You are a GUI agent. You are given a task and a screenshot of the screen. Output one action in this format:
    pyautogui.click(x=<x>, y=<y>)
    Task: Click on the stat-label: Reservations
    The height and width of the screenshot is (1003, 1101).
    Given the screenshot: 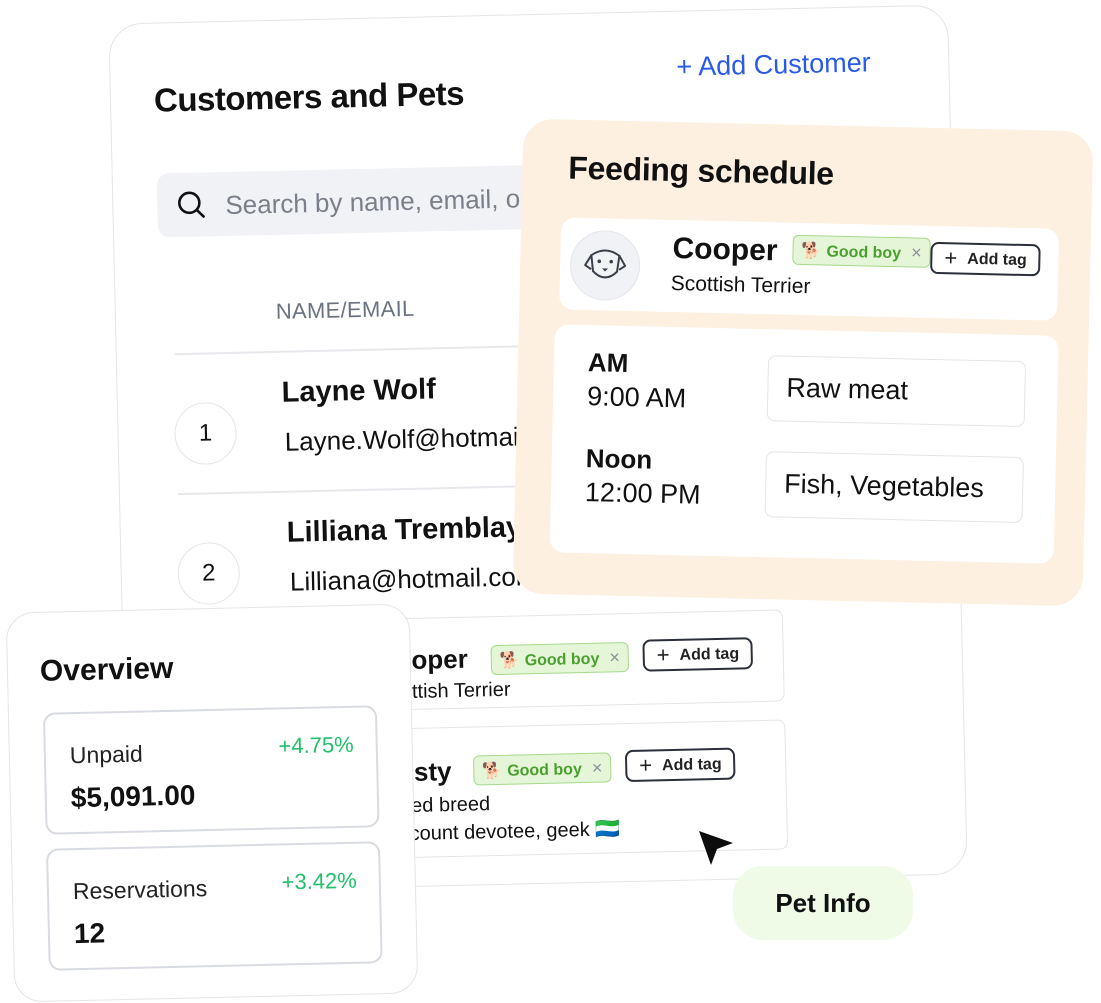 What is the action you would take?
    pyautogui.click(x=140, y=890)
    